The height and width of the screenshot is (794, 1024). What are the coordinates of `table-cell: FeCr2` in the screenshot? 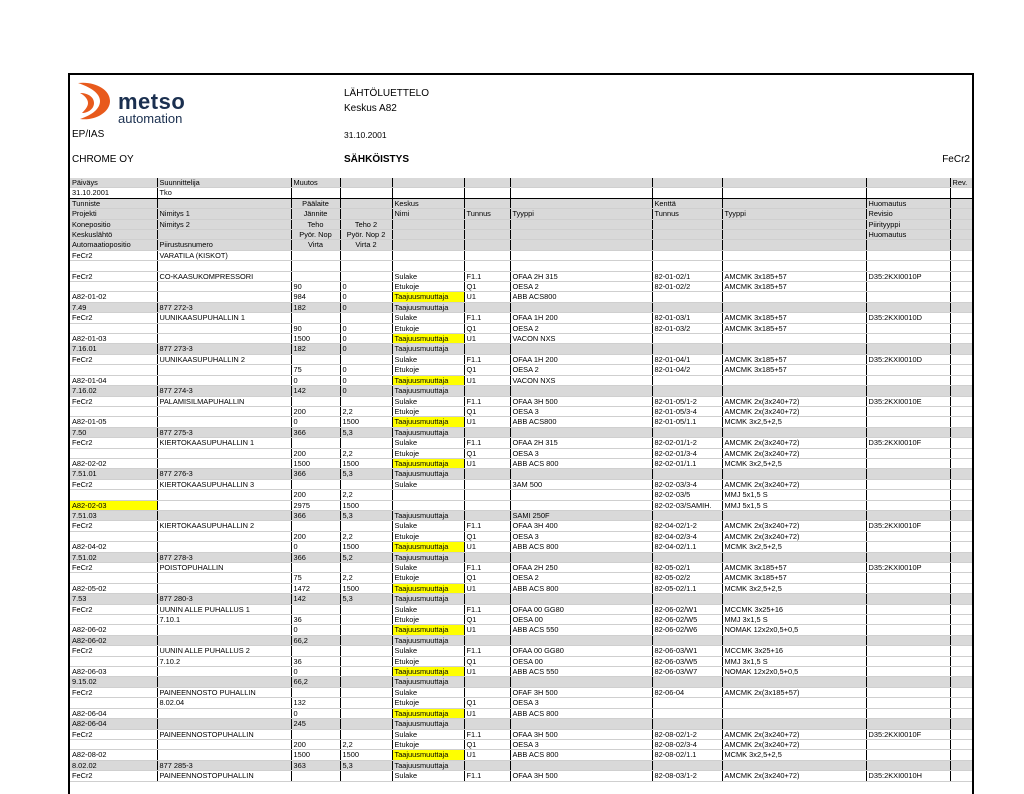 It's located at (114, 734).